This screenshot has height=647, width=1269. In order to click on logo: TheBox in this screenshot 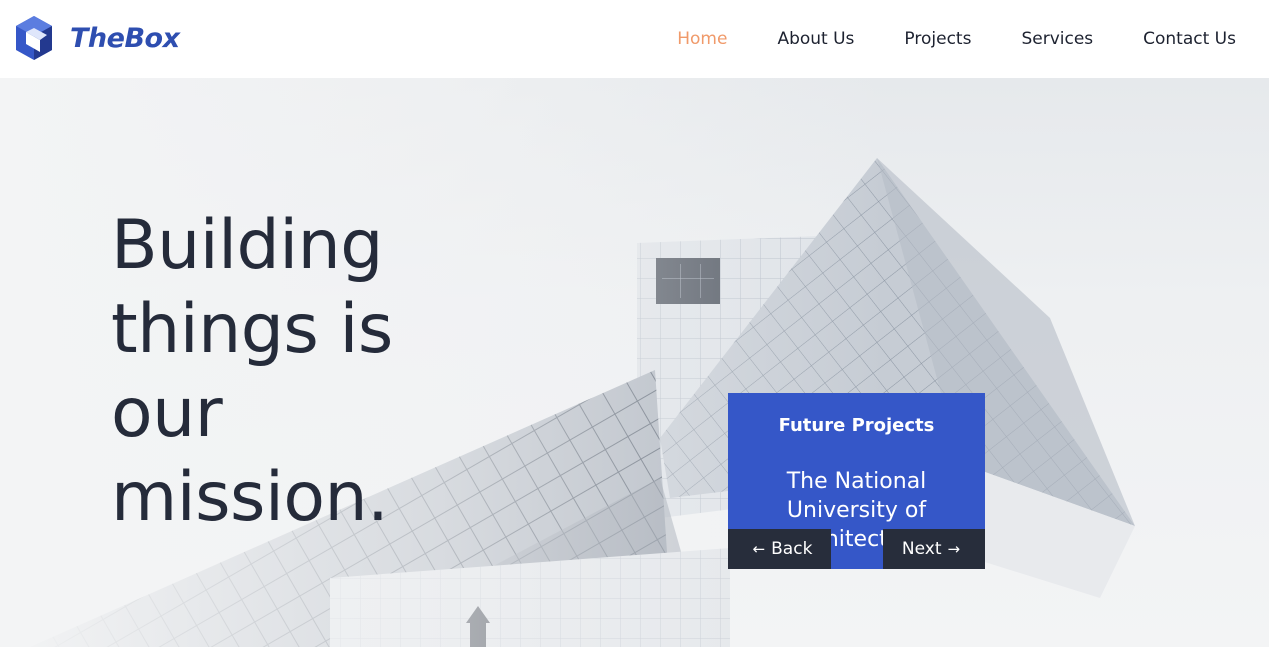, I will do `click(97, 38)`.